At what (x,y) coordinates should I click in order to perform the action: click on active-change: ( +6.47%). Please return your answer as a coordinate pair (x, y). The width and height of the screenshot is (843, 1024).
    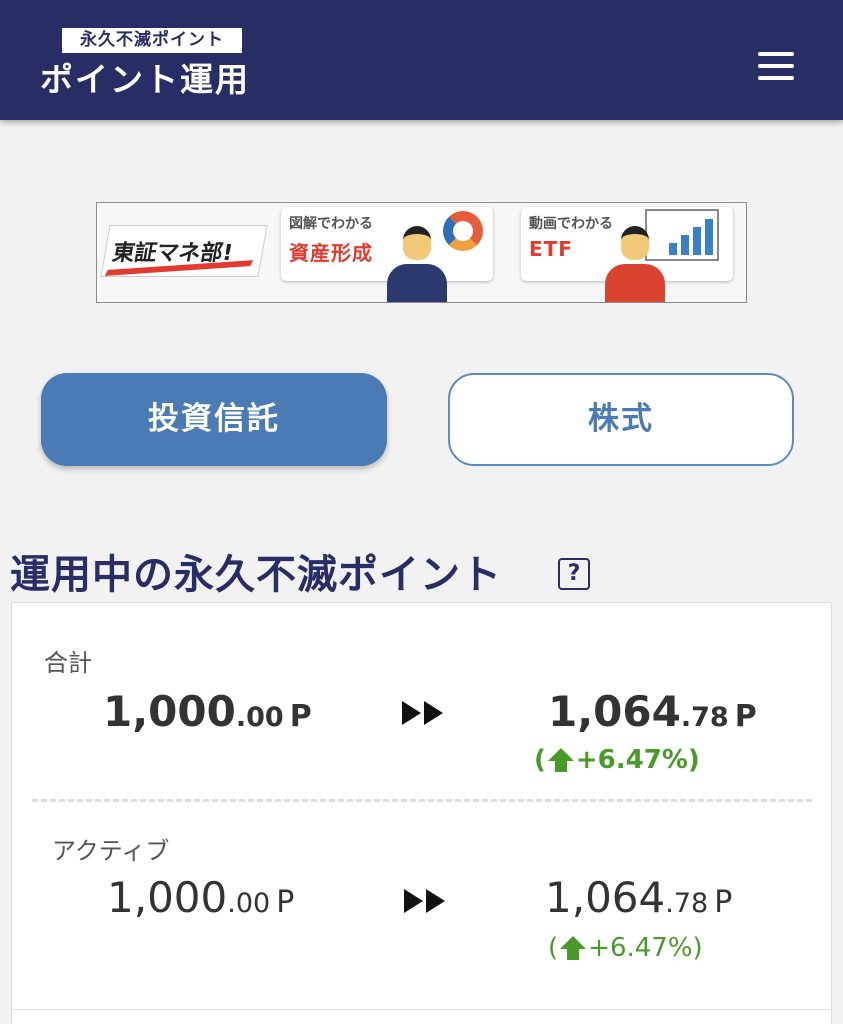
    Looking at the image, I should click on (625, 948).